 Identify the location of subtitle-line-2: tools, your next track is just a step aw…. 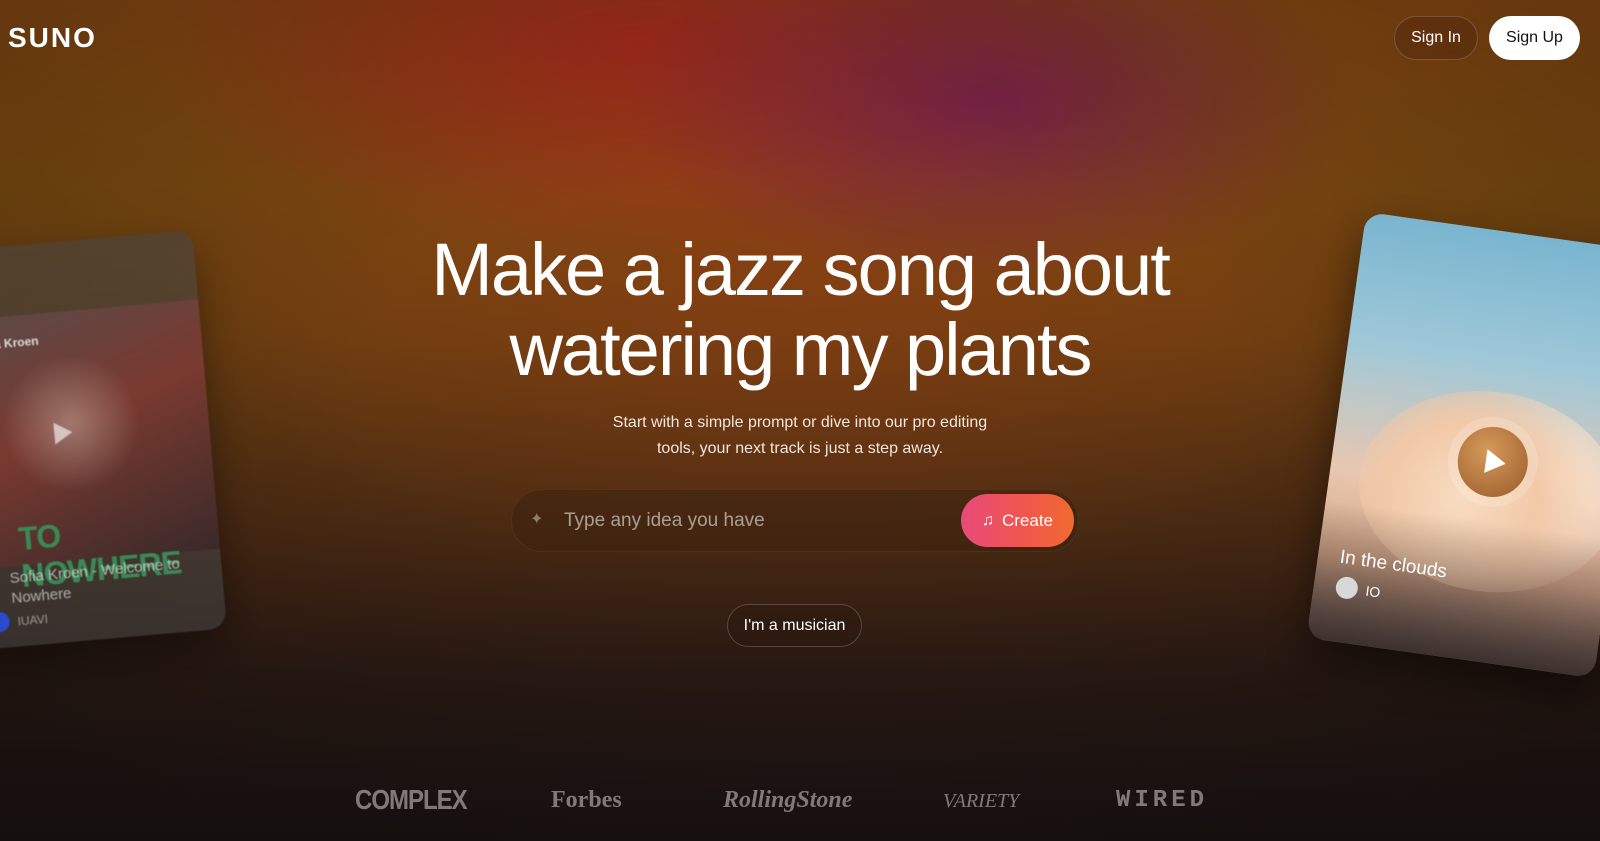
(800, 448).